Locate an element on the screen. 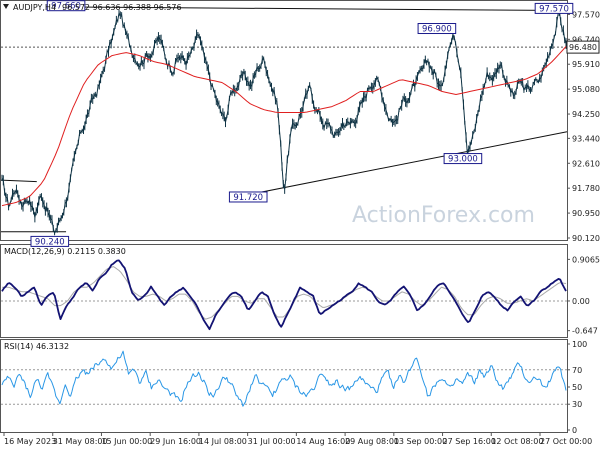 The image size is (600, 450). x-axis-label: 27 Oct 00:00 is located at coordinates (566, 441).